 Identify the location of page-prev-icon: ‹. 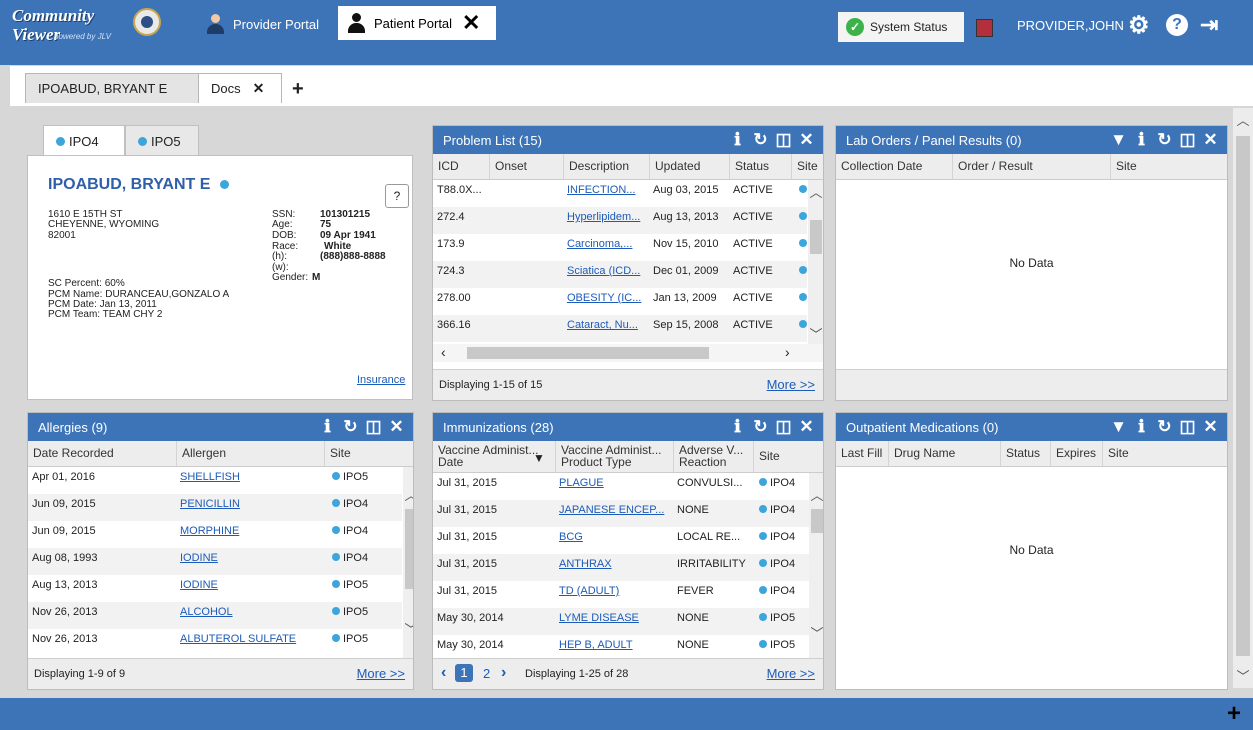
(443, 673).